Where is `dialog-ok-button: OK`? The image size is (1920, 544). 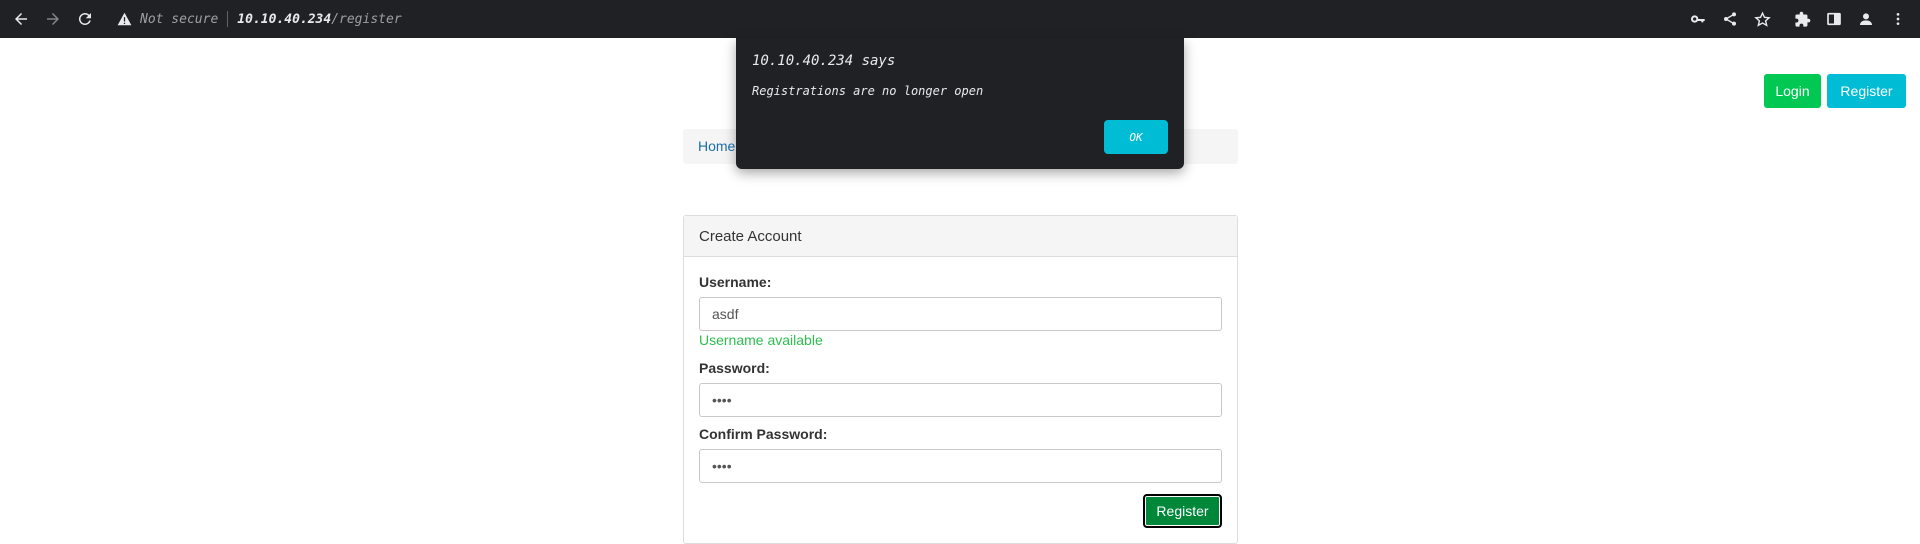
dialog-ok-button: OK is located at coordinates (1136, 137).